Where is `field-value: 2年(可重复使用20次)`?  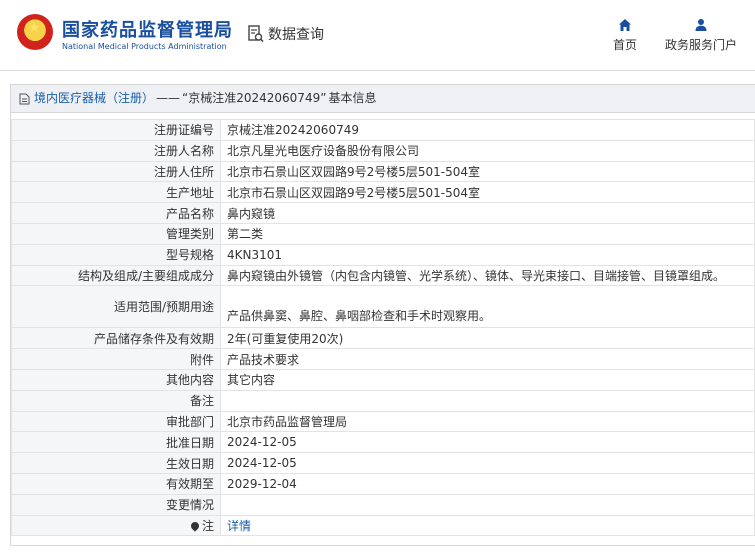
field-value: 2年(可重复使用20次) is located at coordinates (487, 338).